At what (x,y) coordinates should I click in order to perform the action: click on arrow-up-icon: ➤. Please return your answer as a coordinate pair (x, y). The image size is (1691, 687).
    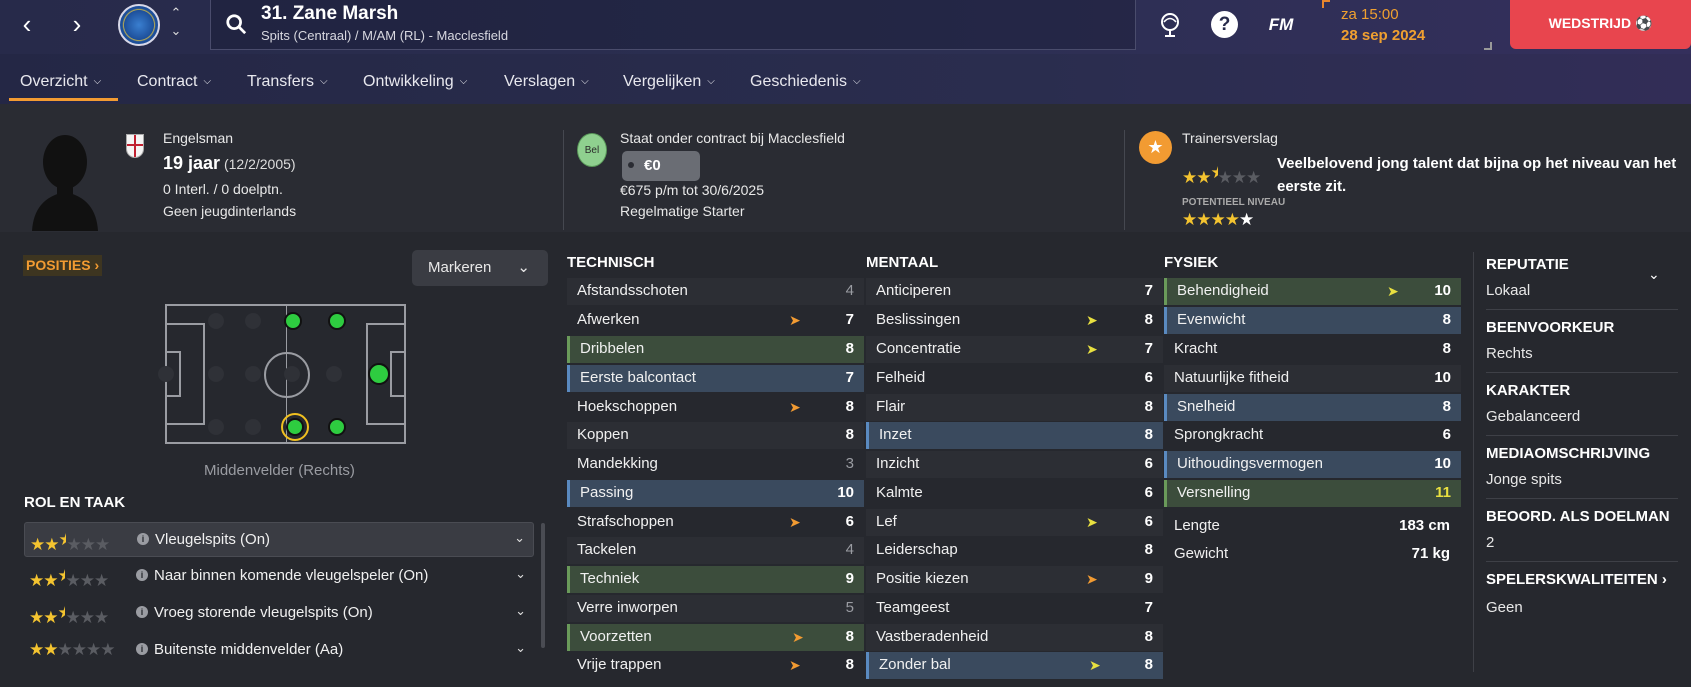
    Looking at the image, I should click on (1092, 320).